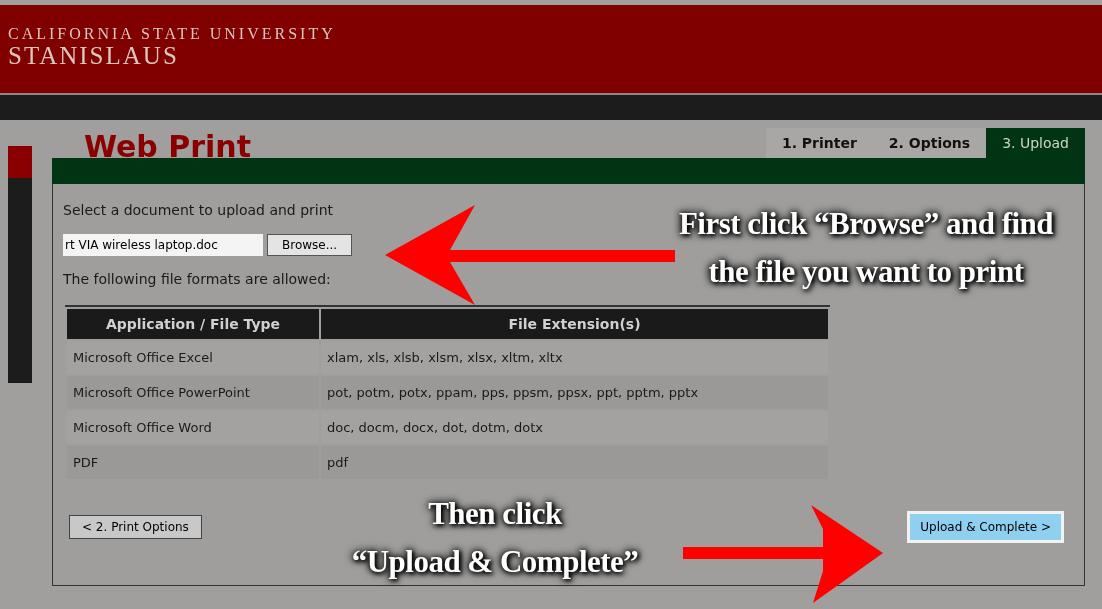 The image size is (1102, 609). What do you see at coordinates (193, 427) in the screenshot?
I see `table-cell: Microsoft Office Word` at bounding box center [193, 427].